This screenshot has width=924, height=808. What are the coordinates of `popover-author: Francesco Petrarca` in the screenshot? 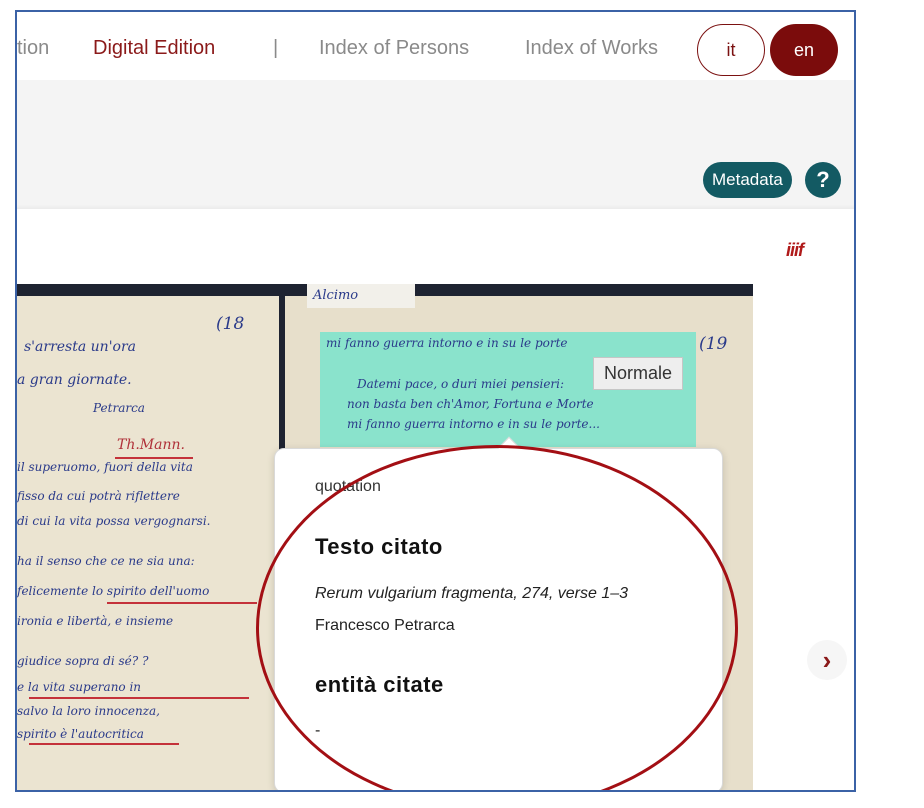 It's located at (385, 626).